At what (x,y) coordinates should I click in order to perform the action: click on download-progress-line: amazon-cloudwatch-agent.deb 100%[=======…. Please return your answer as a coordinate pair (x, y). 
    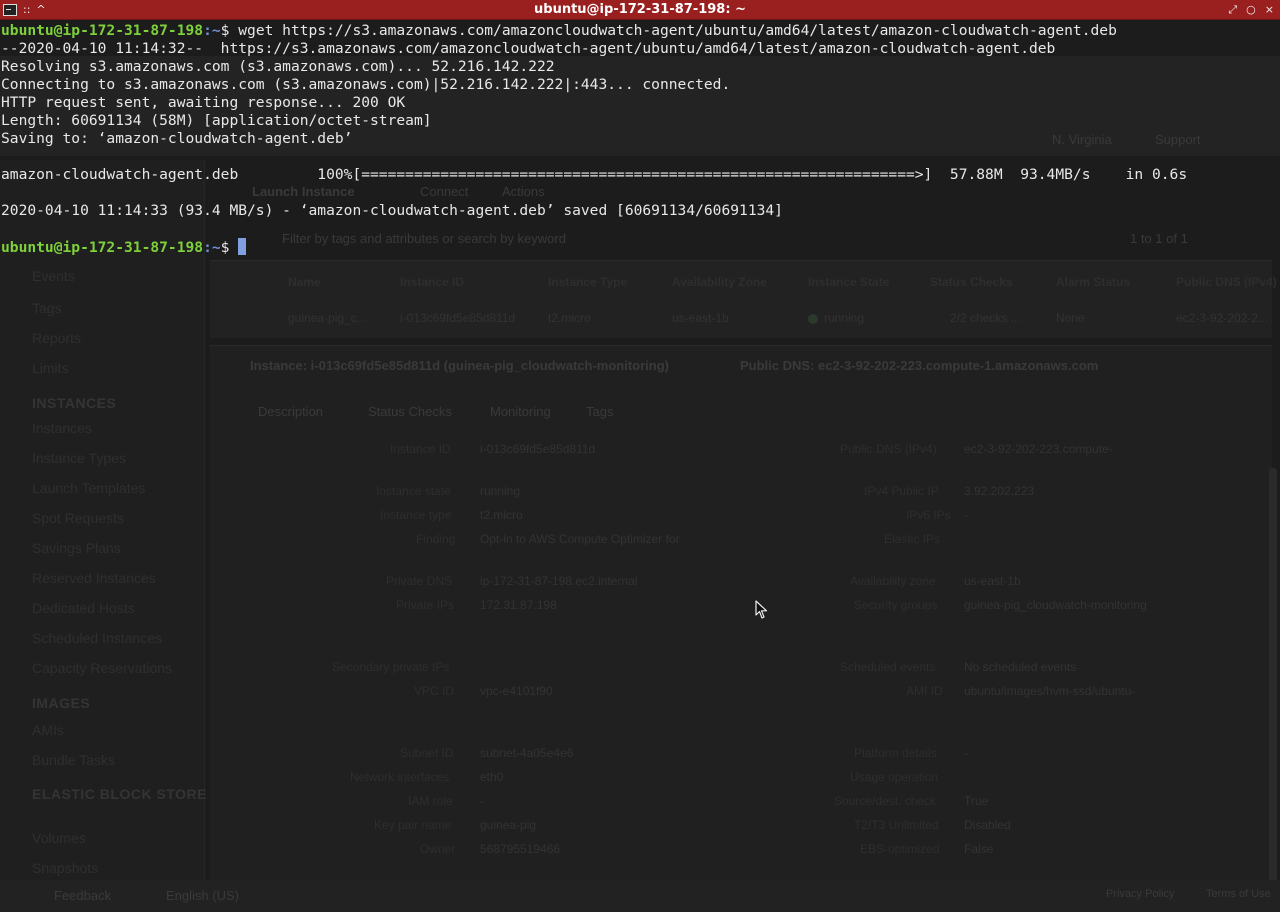
    Looking at the image, I should click on (594, 174).